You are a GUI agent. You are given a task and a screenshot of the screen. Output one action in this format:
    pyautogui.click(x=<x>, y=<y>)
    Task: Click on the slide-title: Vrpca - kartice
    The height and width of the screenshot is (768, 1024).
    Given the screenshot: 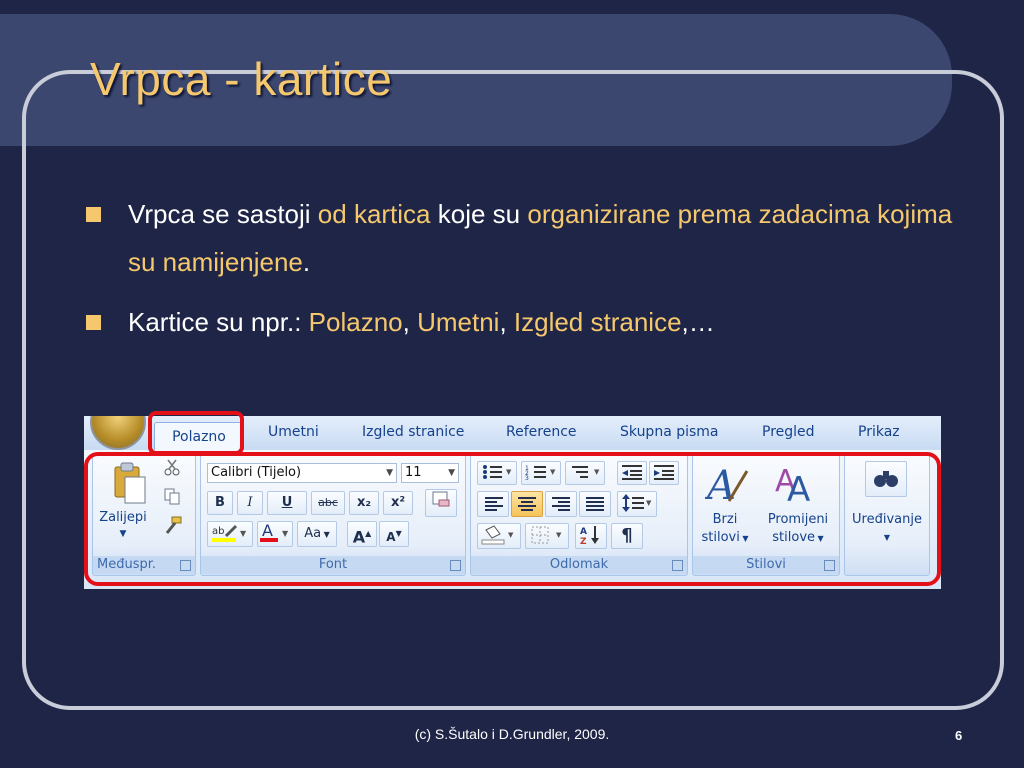 What is the action you would take?
    pyautogui.click(x=241, y=79)
    